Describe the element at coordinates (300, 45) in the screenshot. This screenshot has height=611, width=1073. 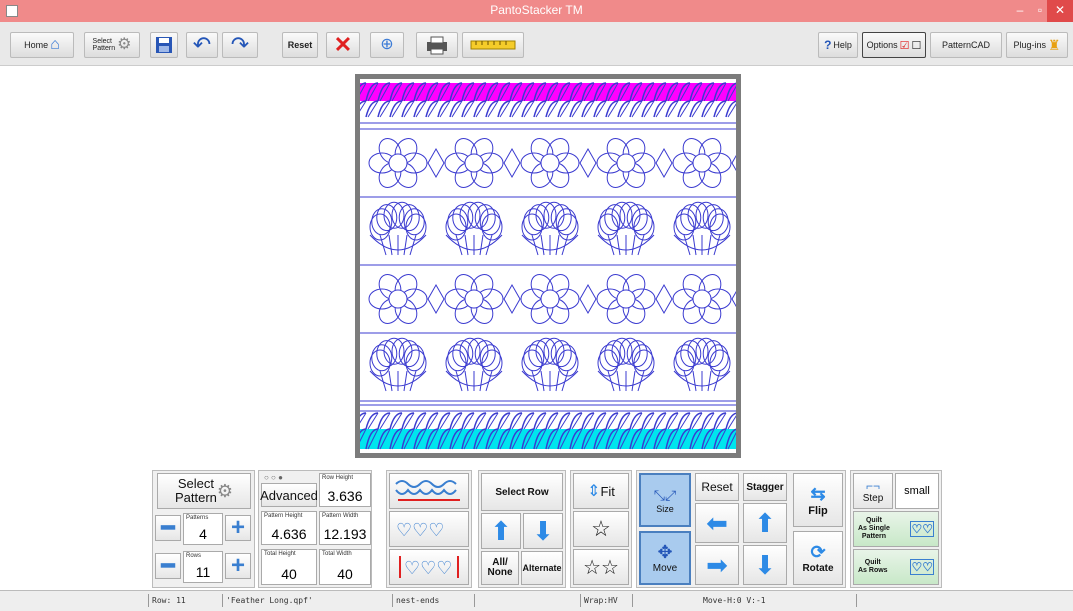
I see `reset-toolbar-button: Reset` at that location.